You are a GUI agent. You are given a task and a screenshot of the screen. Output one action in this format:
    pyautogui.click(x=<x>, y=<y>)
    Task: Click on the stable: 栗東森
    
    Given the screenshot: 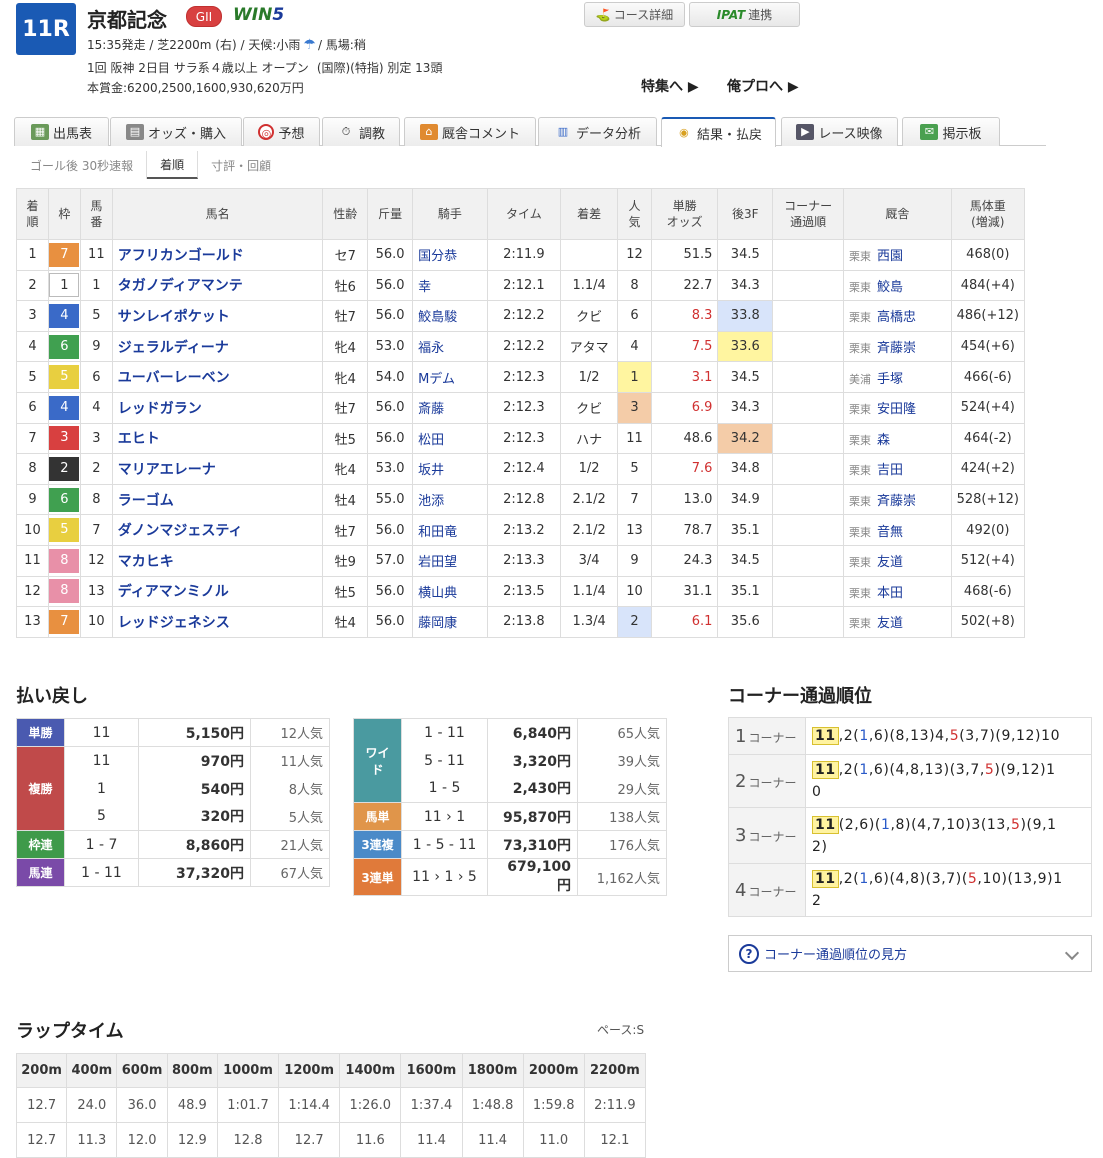 What is the action you would take?
    pyautogui.click(x=897, y=438)
    